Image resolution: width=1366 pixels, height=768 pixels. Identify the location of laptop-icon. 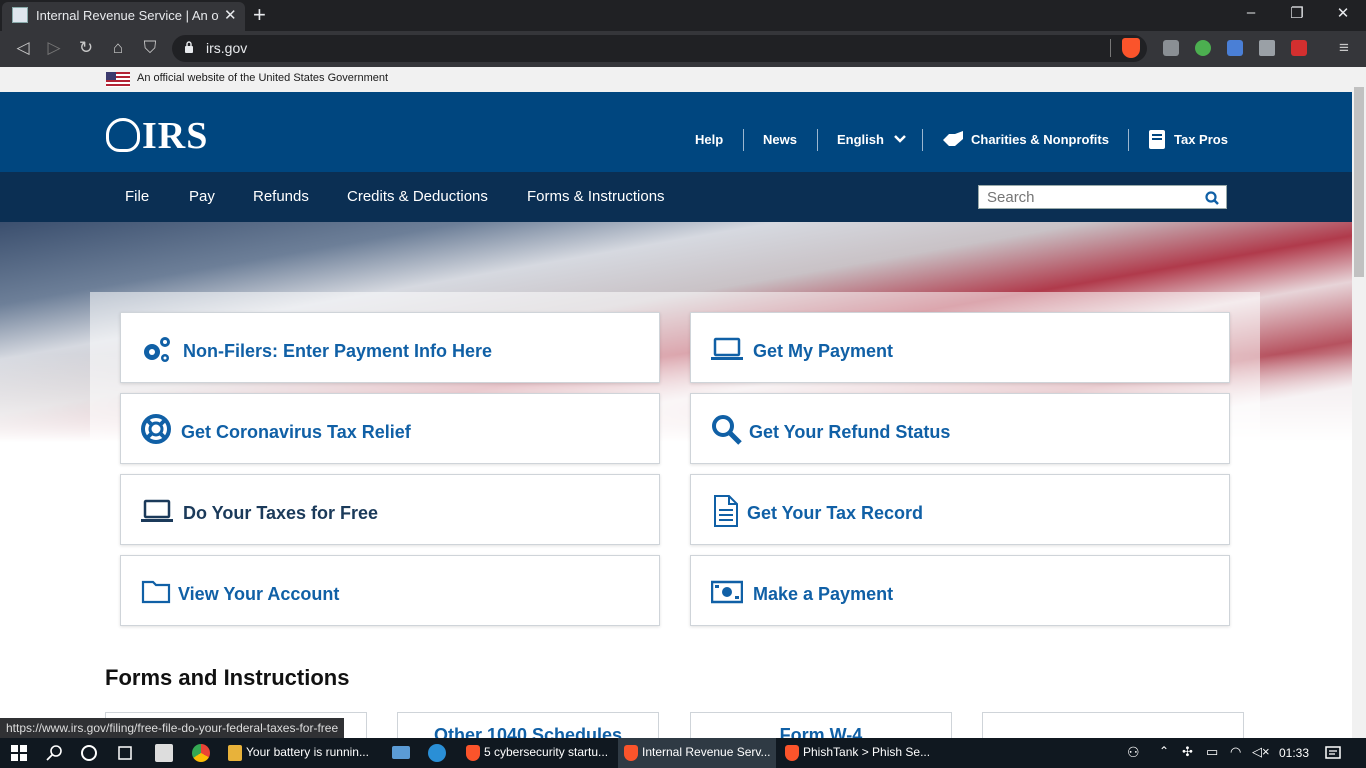
(727, 348).